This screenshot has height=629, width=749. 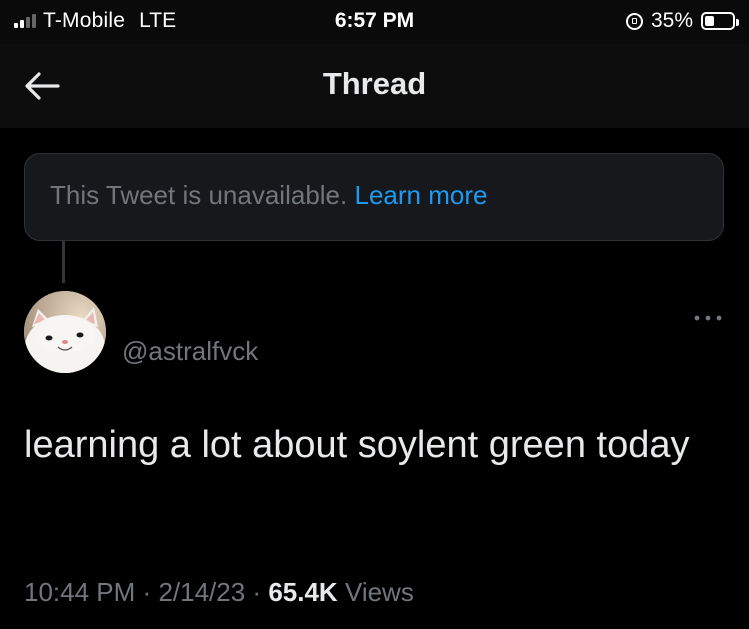 I want to click on battery-icon, so click(x=720, y=21).